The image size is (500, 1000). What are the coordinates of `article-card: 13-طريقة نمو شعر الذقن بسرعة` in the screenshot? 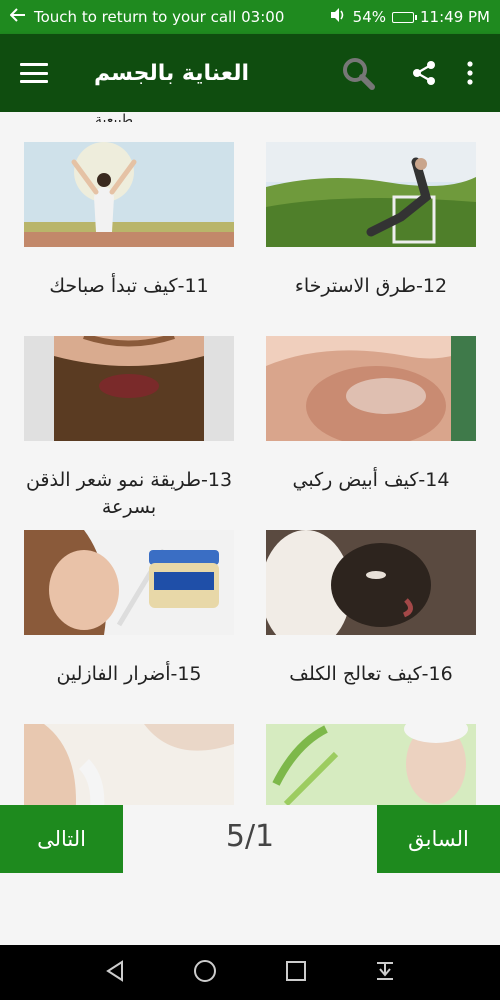 It's located at (129, 427).